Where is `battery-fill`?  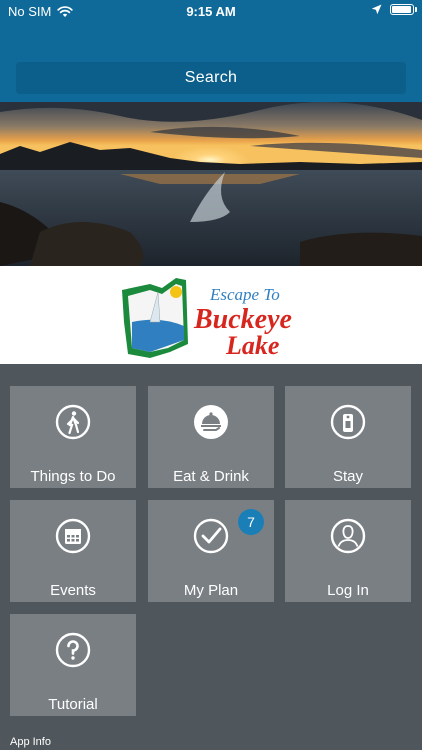 battery-fill is located at coordinates (401, 9).